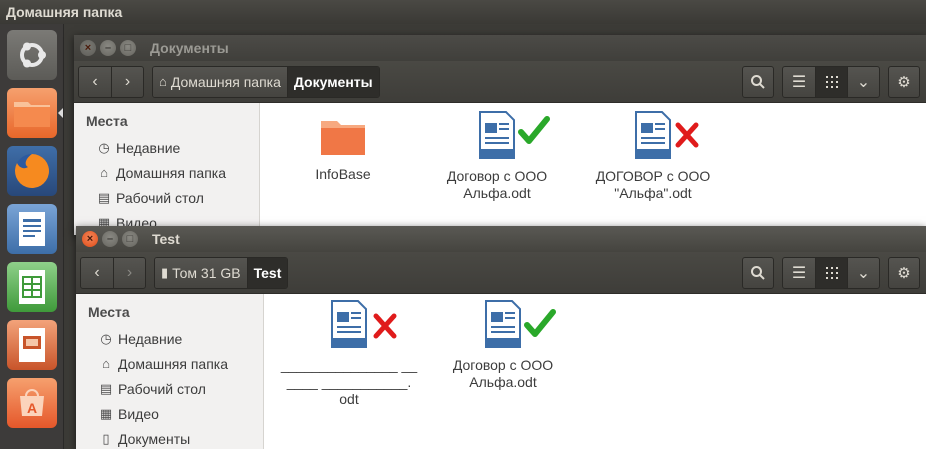 The width and height of the screenshot is (926, 449). What do you see at coordinates (32, 287) in the screenshot?
I see `launcher-calc-button` at bounding box center [32, 287].